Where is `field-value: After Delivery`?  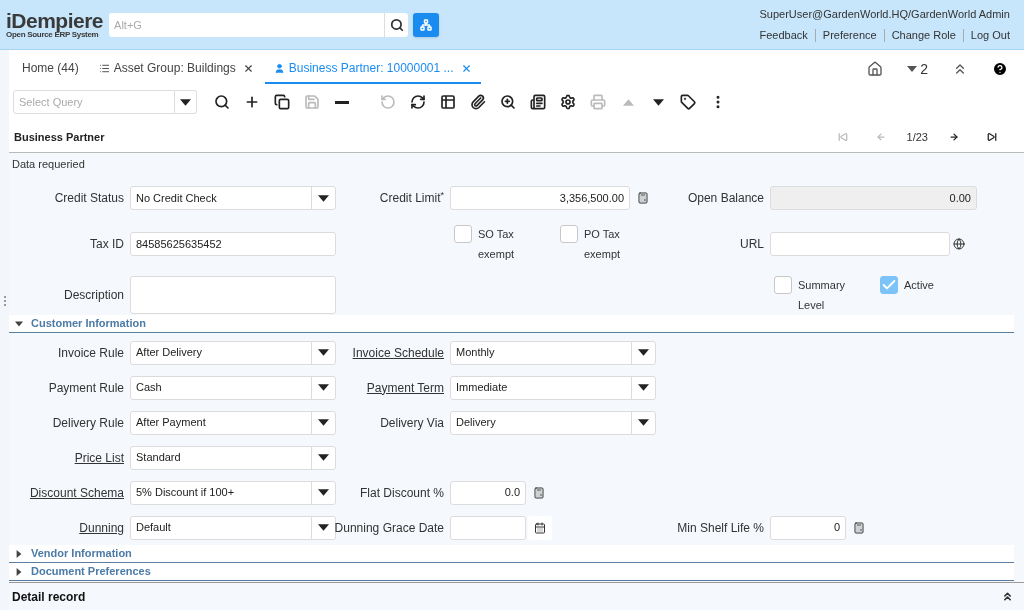 field-value: After Delivery is located at coordinates (169, 353).